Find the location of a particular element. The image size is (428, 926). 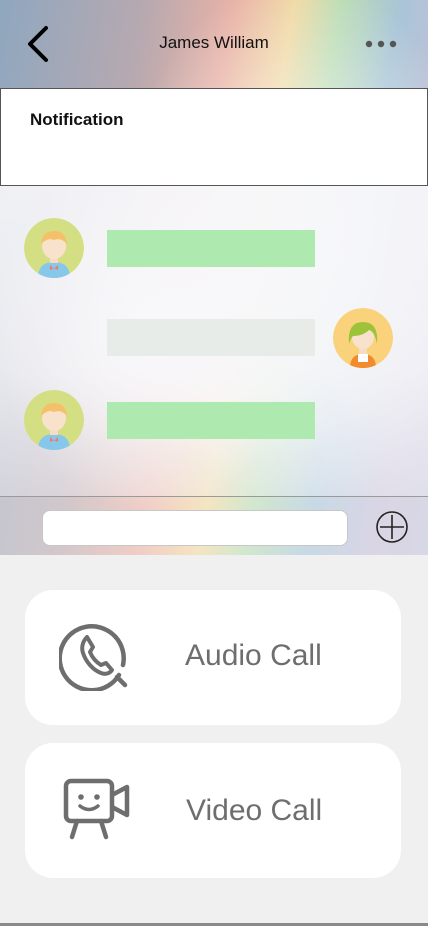

more-horizontal-icon is located at coordinates (381, 44).